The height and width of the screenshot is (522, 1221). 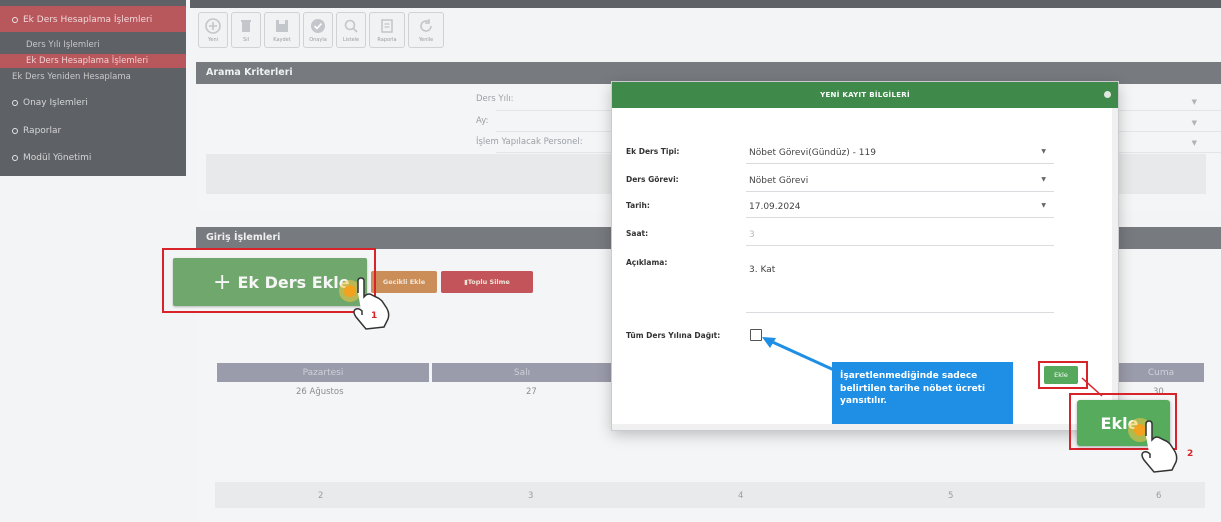 What do you see at coordinates (93, 77) in the screenshot?
I see `sidebar-item-yeniden-hesaplama: Ek Ders Yeniden Hesaplama` at bounding box center [93, 77].